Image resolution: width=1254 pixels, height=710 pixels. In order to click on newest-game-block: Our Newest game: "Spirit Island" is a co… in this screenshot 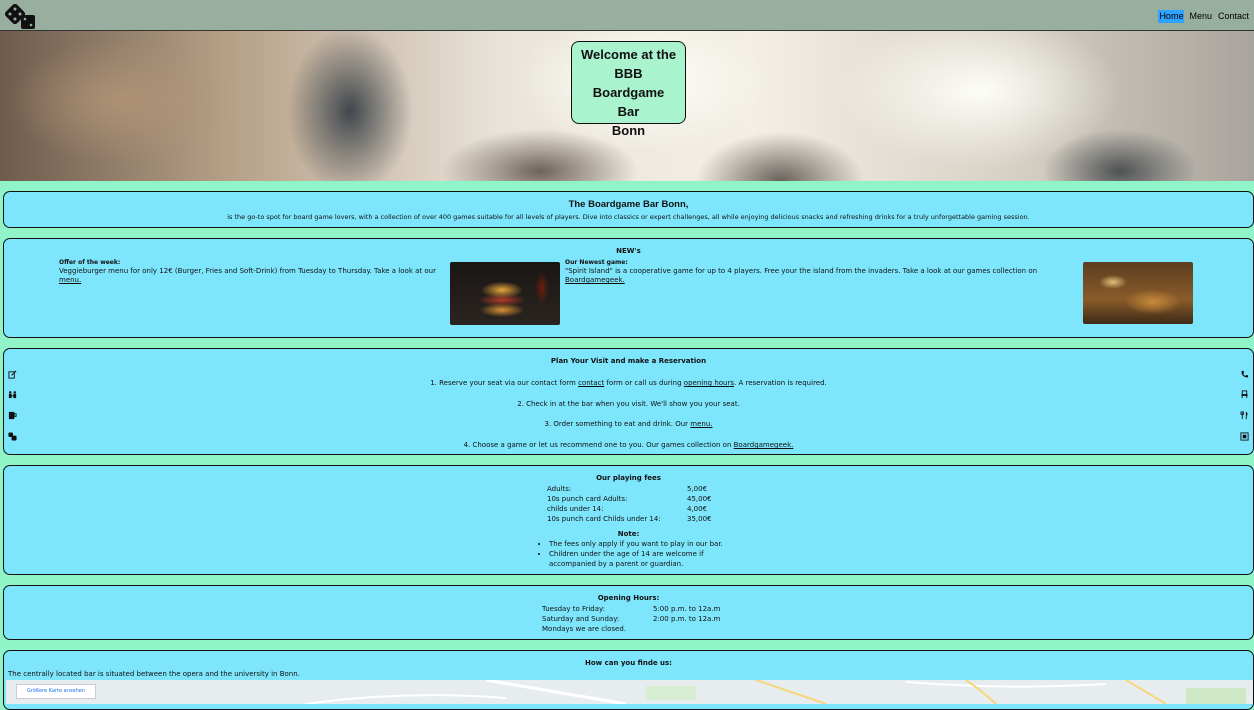, I will do `click(825, 271)`.